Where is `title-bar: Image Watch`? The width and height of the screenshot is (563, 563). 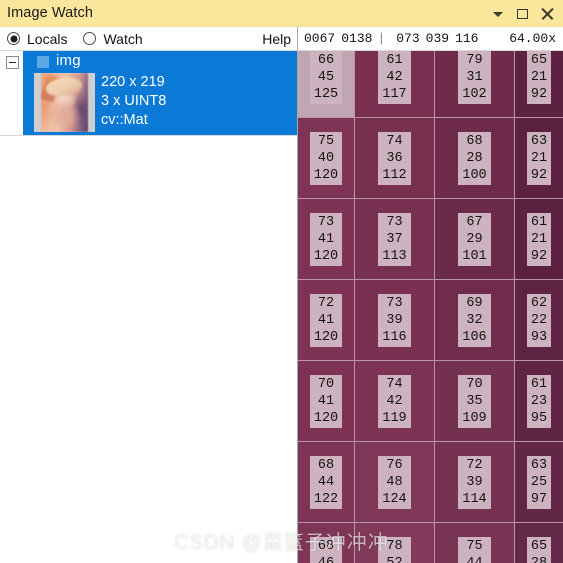
title-bar: Image Watch is located at coordinates (281, 13).